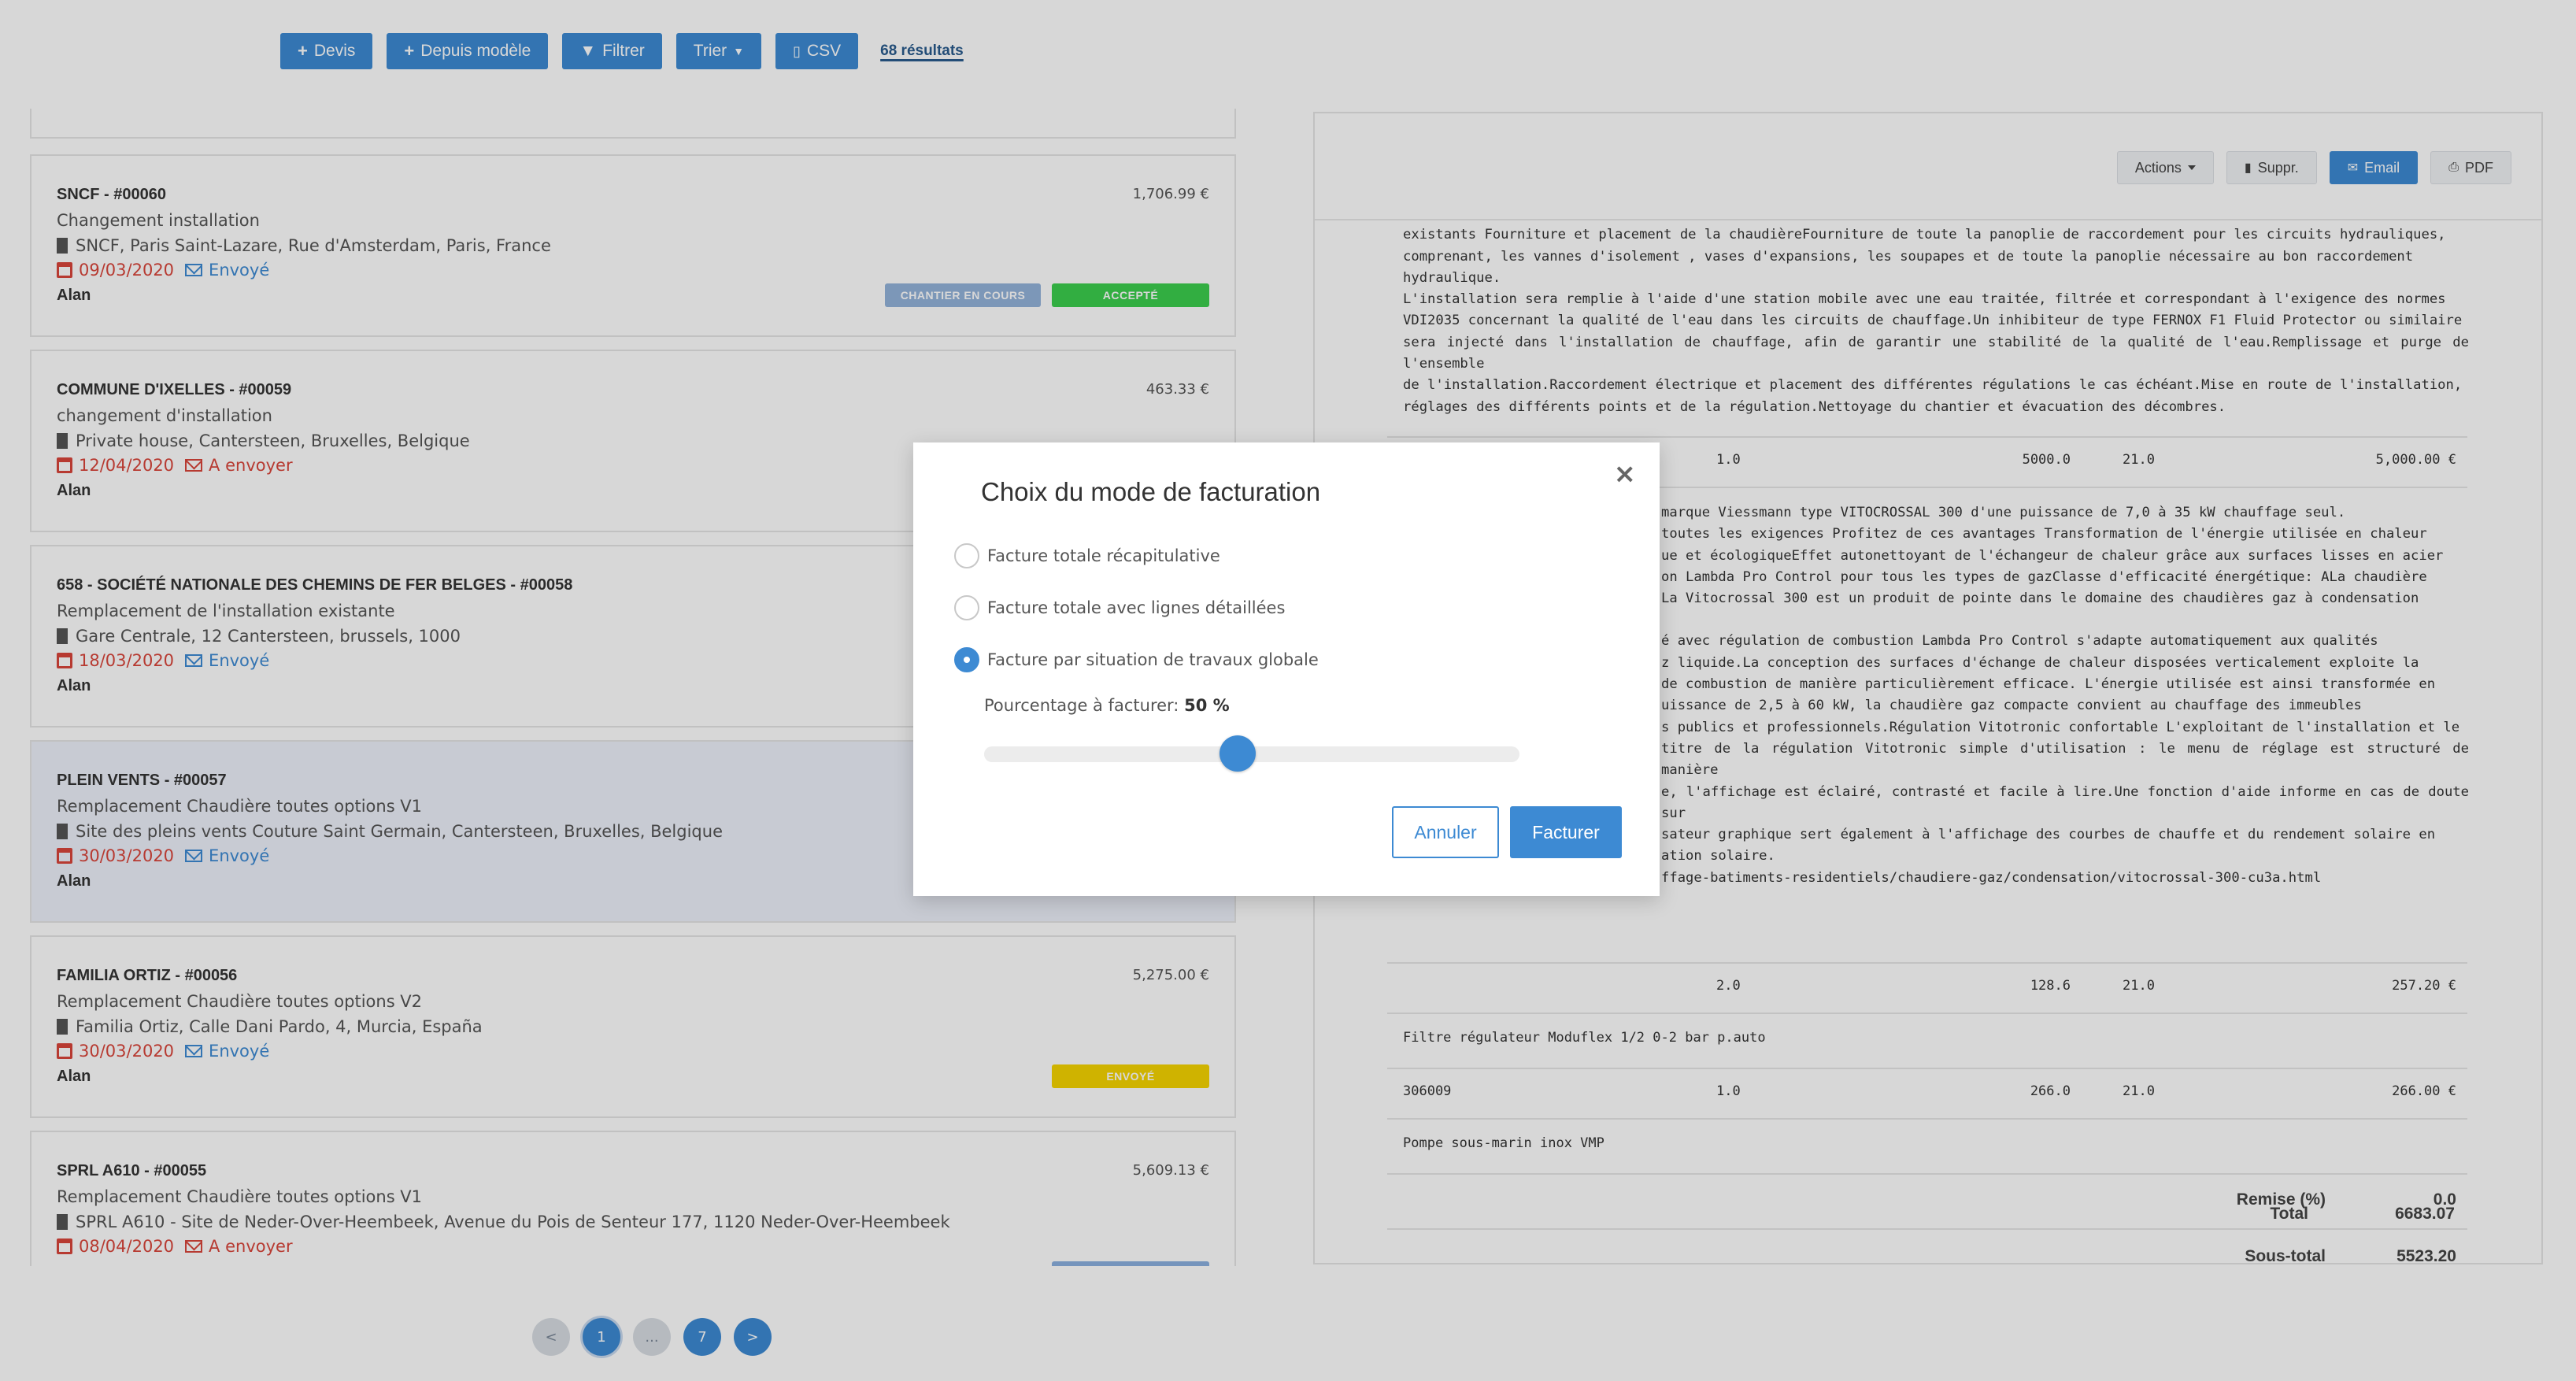  What do you see at coordinates (1153, 659) in the screenshot?
I see `option-label: Facture par situation de travaux globale` at bounding box center [1153, 659].